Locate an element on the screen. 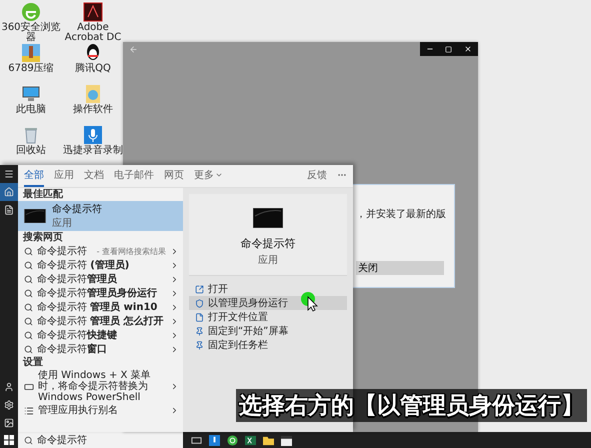 The width and height of the screenshot is (591, 448). windows-icon is located at coordinates (9, 440).